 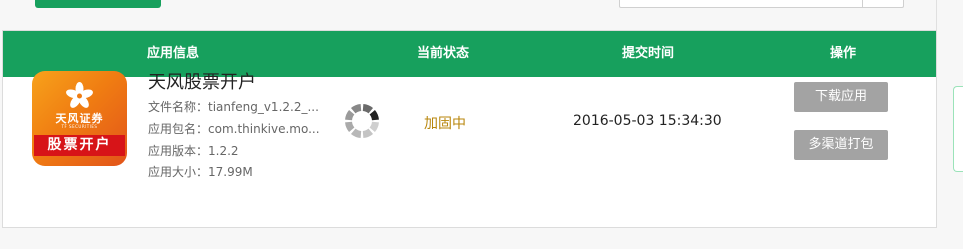 What do you see at coordinates (862, 4) in the screenshot?
I see `search-icon` at bounding box center [862, 4].